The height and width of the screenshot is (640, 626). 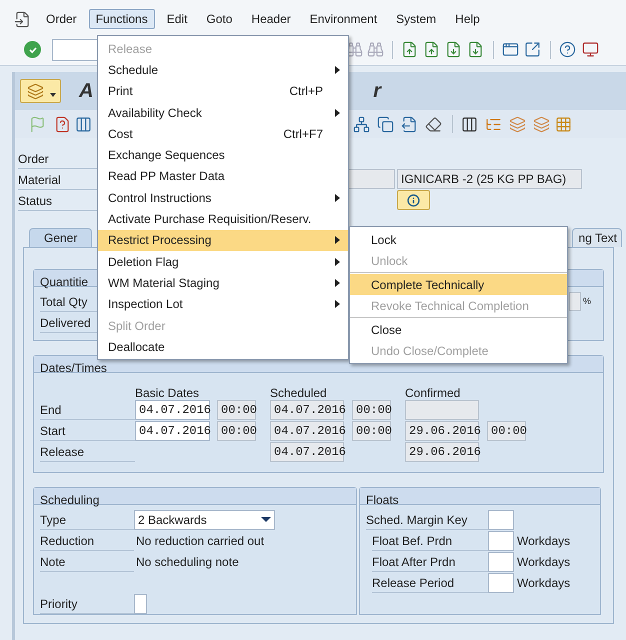 What do you see at coordinates (187, 562) in the screenshot?
I see `field-value: No scheduling note` at bounding box center [187, 562].